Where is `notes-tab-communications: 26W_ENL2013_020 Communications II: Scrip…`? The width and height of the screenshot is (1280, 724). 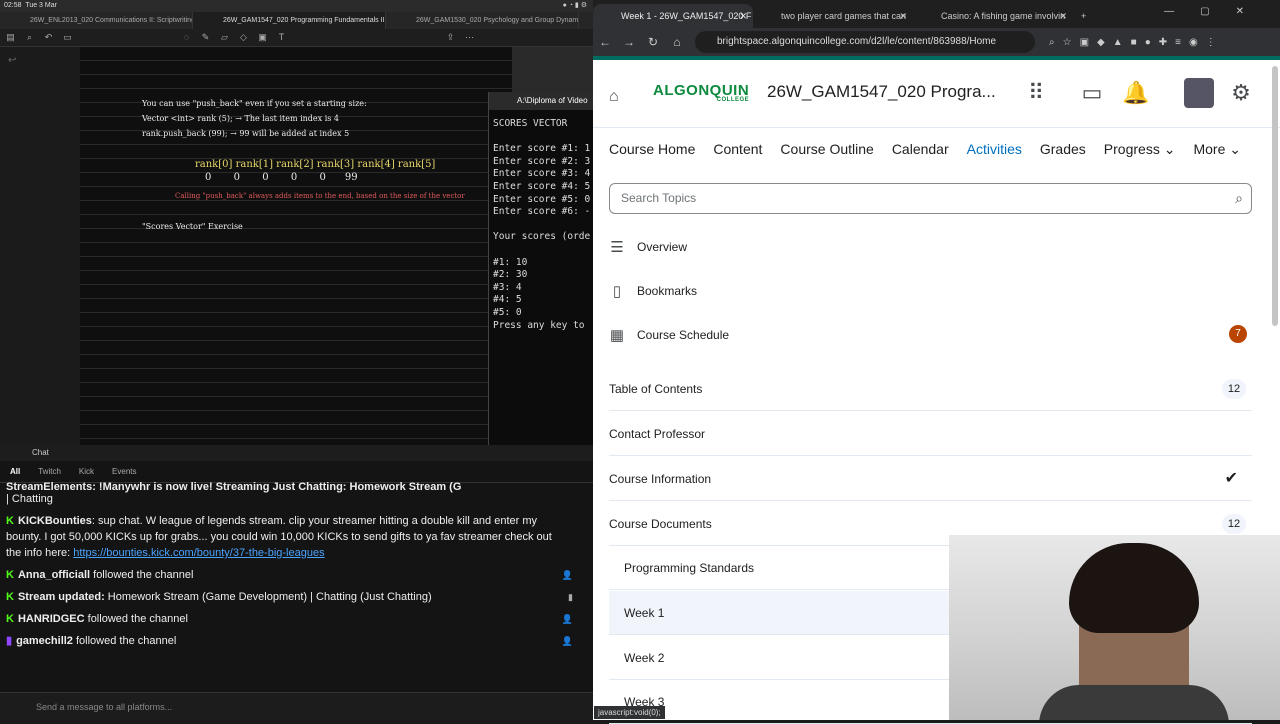 notes-tab-communications: 26W_ENL2013_020 Communications II: Scrip… is located at coordinates (96, 20).